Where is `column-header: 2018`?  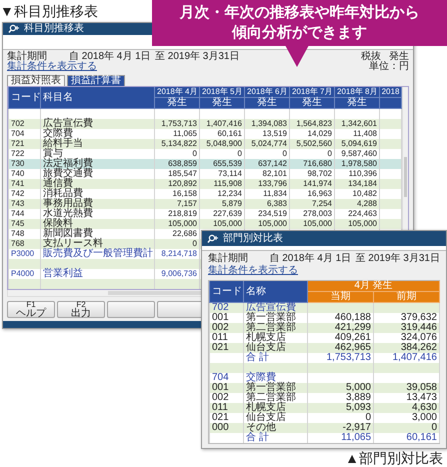 column-header: 2018 is located at coordinates (391, 92).